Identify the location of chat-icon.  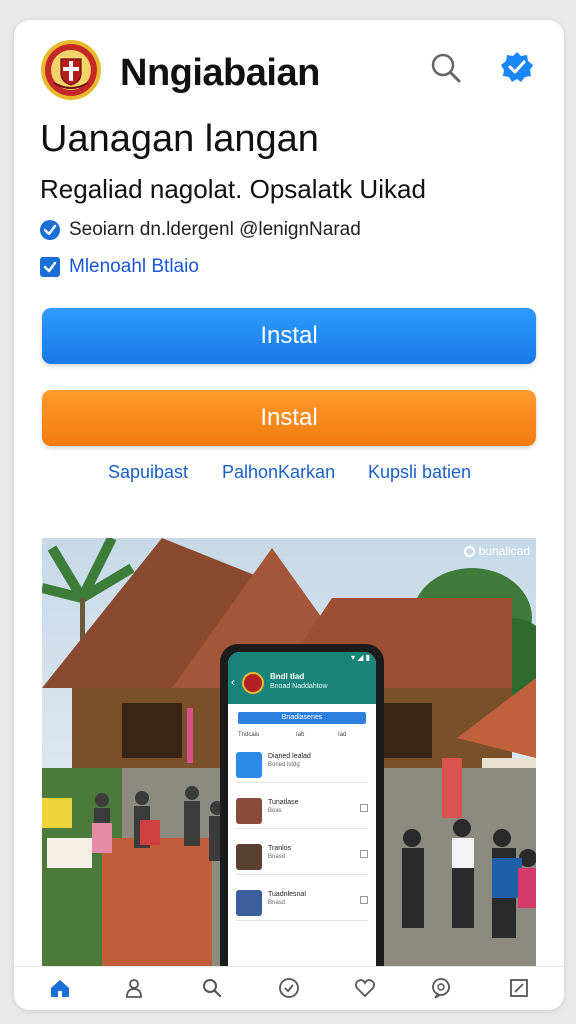
(441, 988).